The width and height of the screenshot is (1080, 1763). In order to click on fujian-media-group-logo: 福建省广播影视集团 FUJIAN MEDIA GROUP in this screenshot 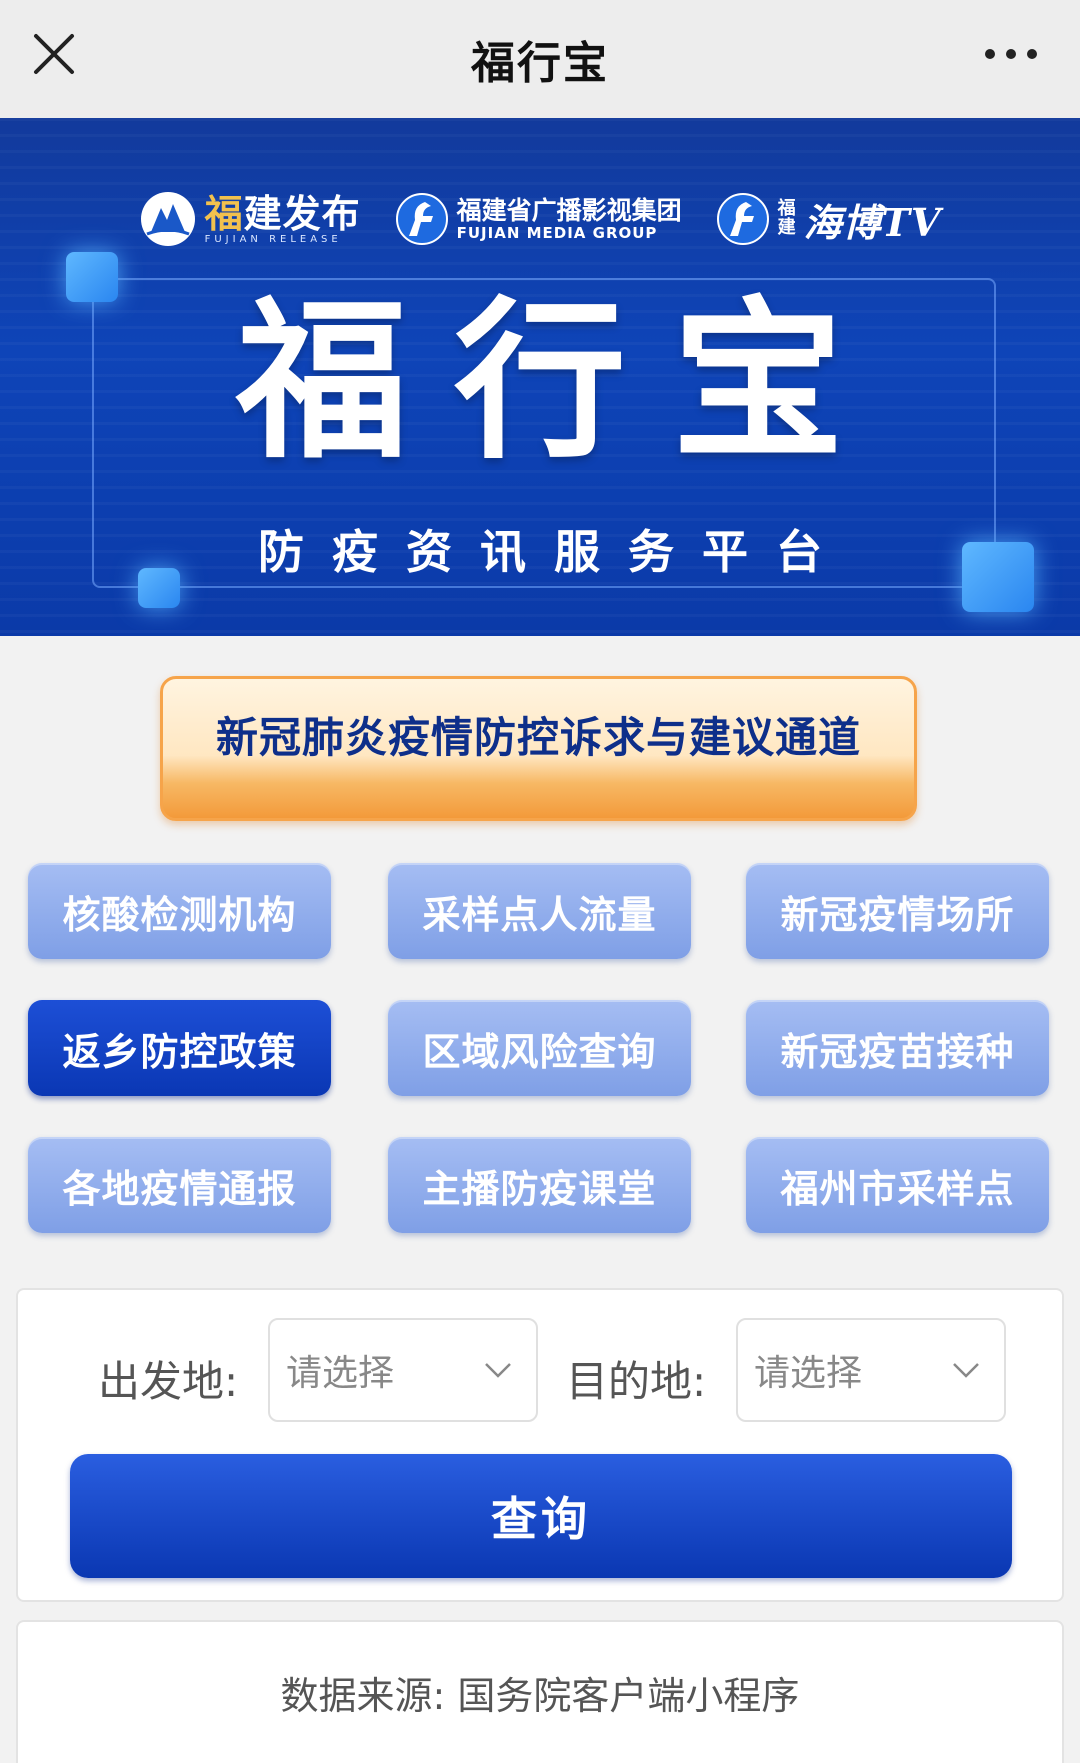, I will do `click(538, 219)`.